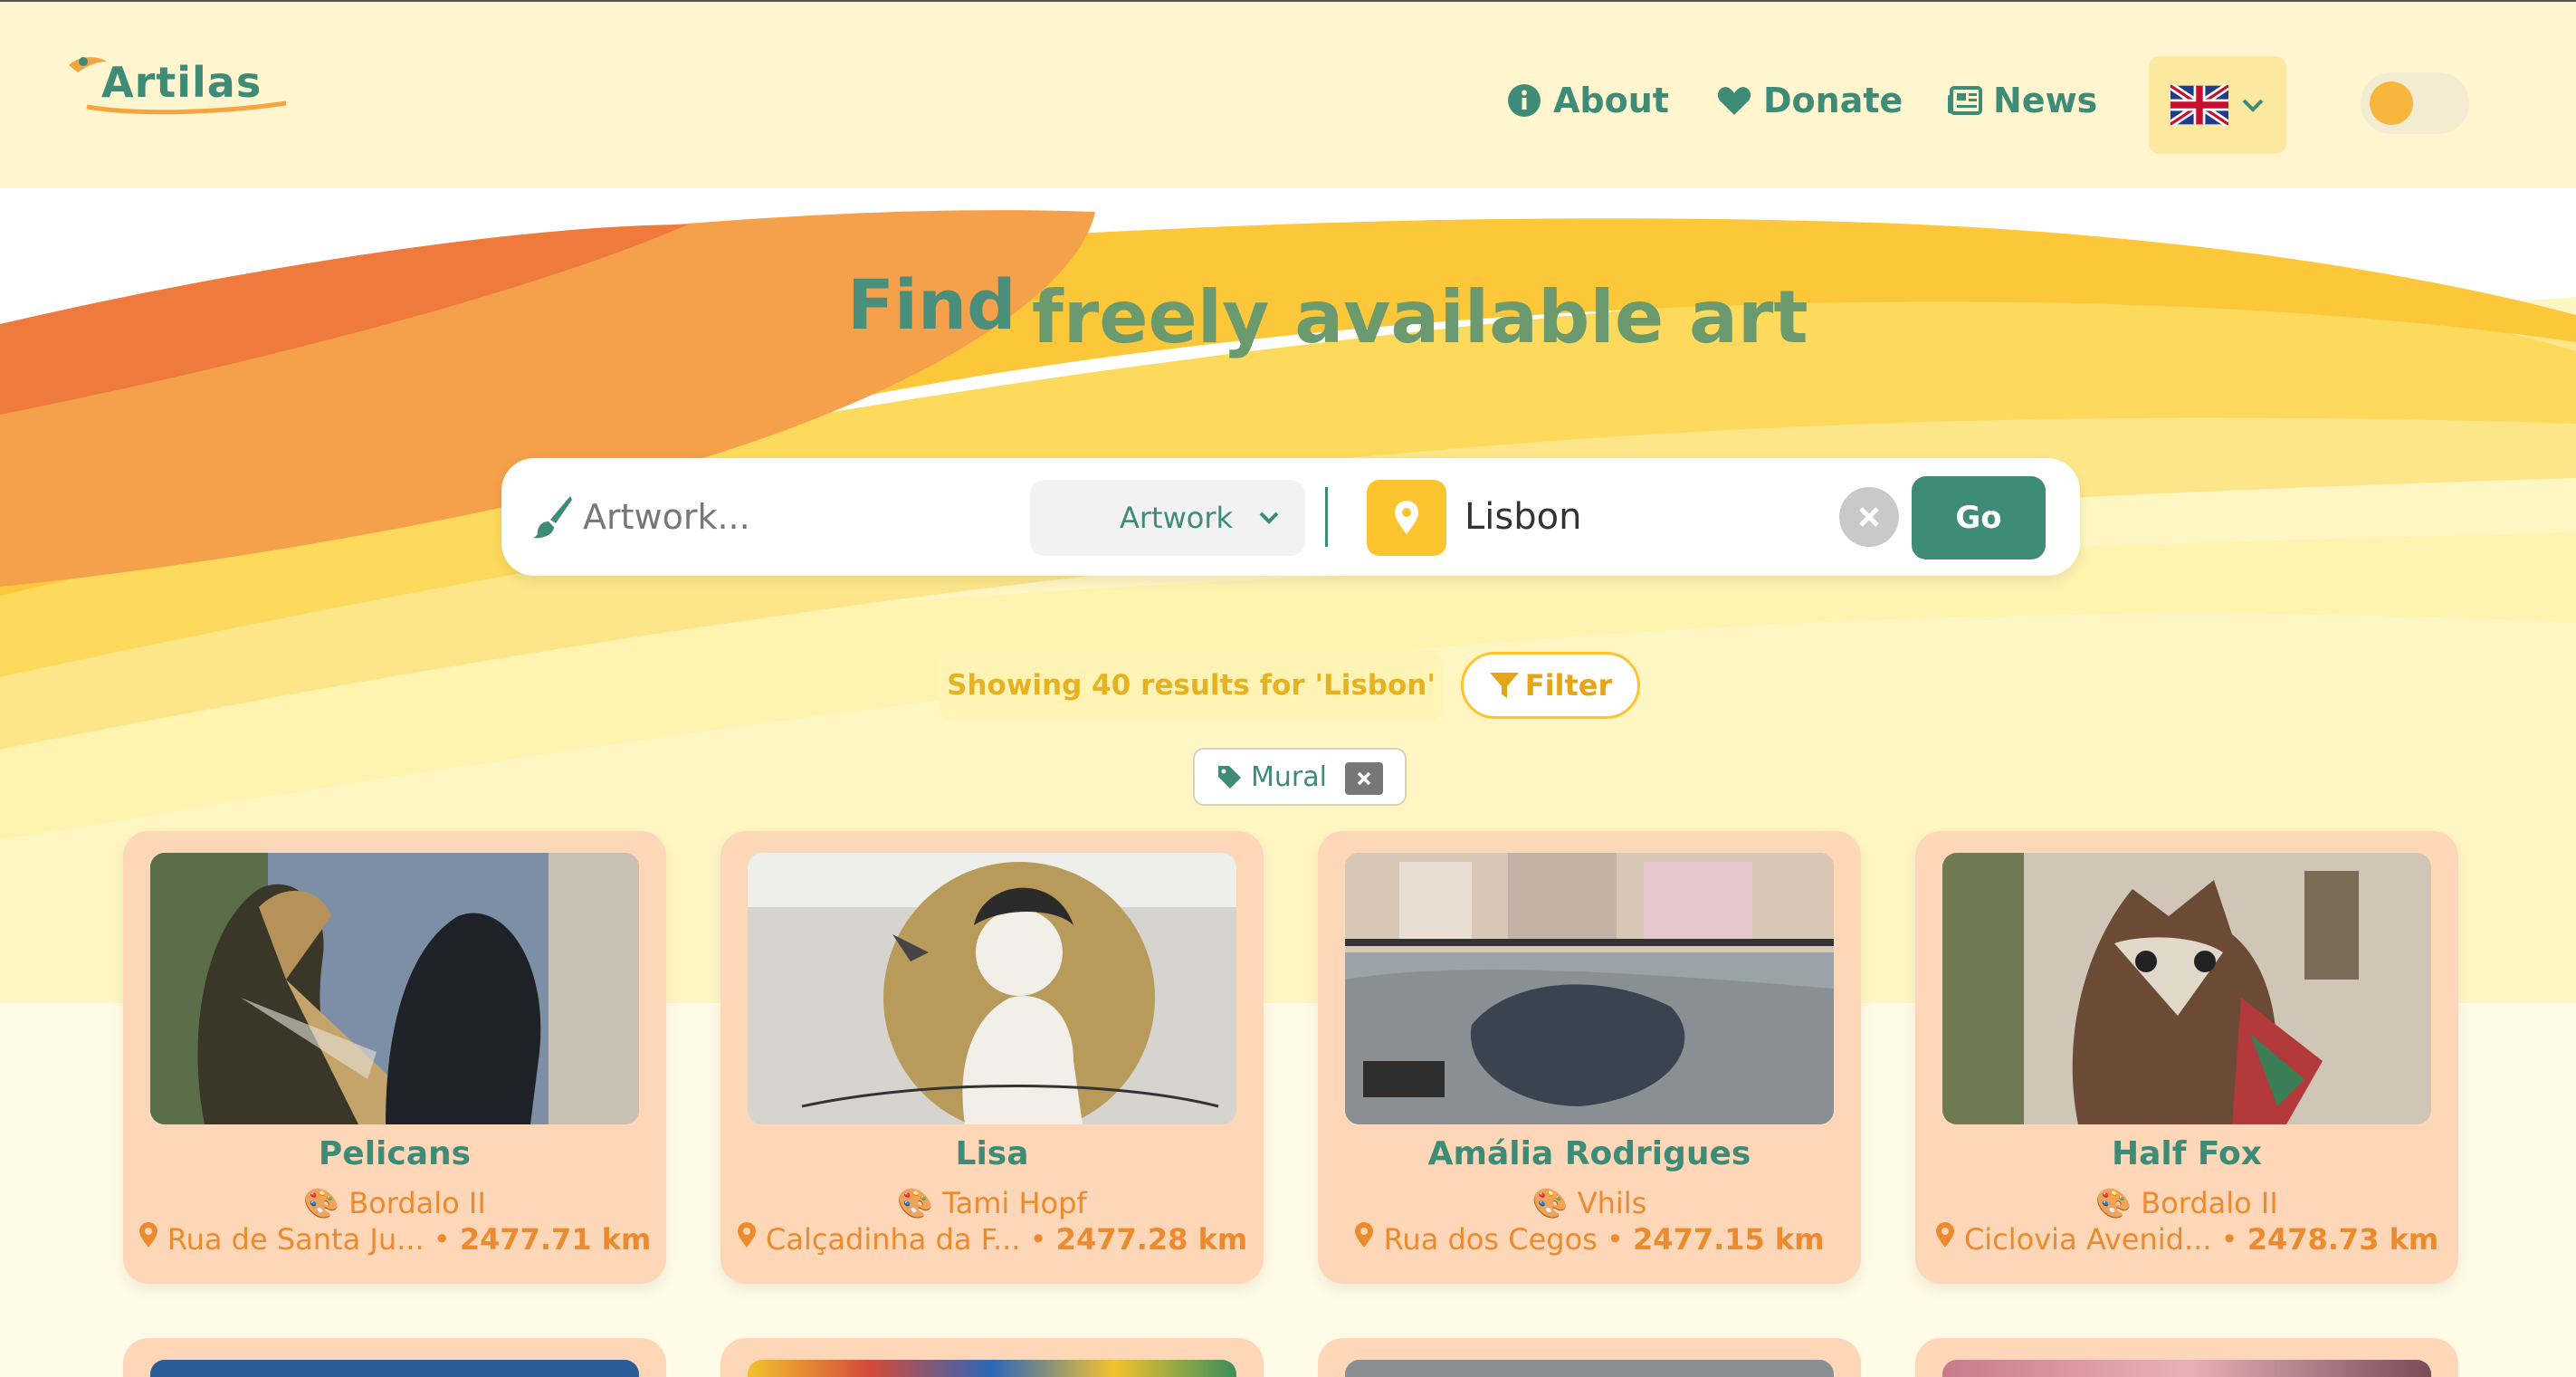 This screenshot has height=1377, width=2576. I want to click on location-pin-button, so click(1407, 518).